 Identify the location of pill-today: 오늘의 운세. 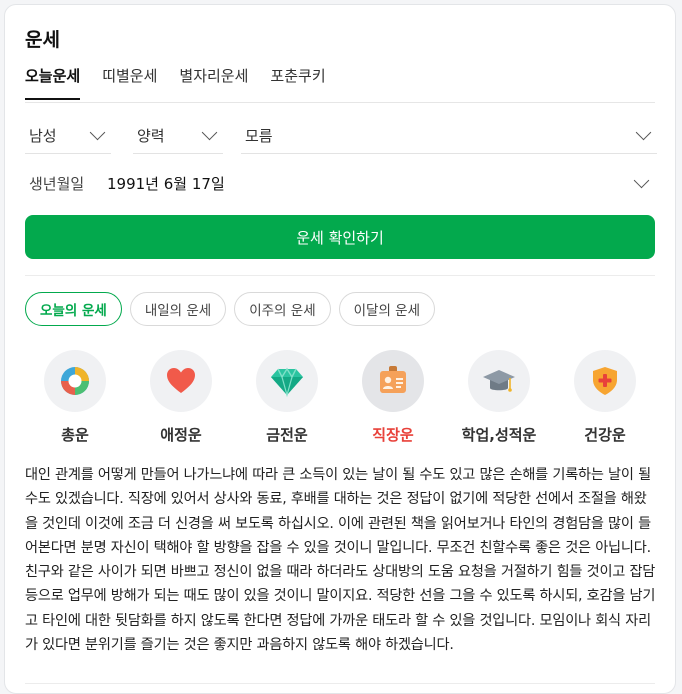
(73, 309).